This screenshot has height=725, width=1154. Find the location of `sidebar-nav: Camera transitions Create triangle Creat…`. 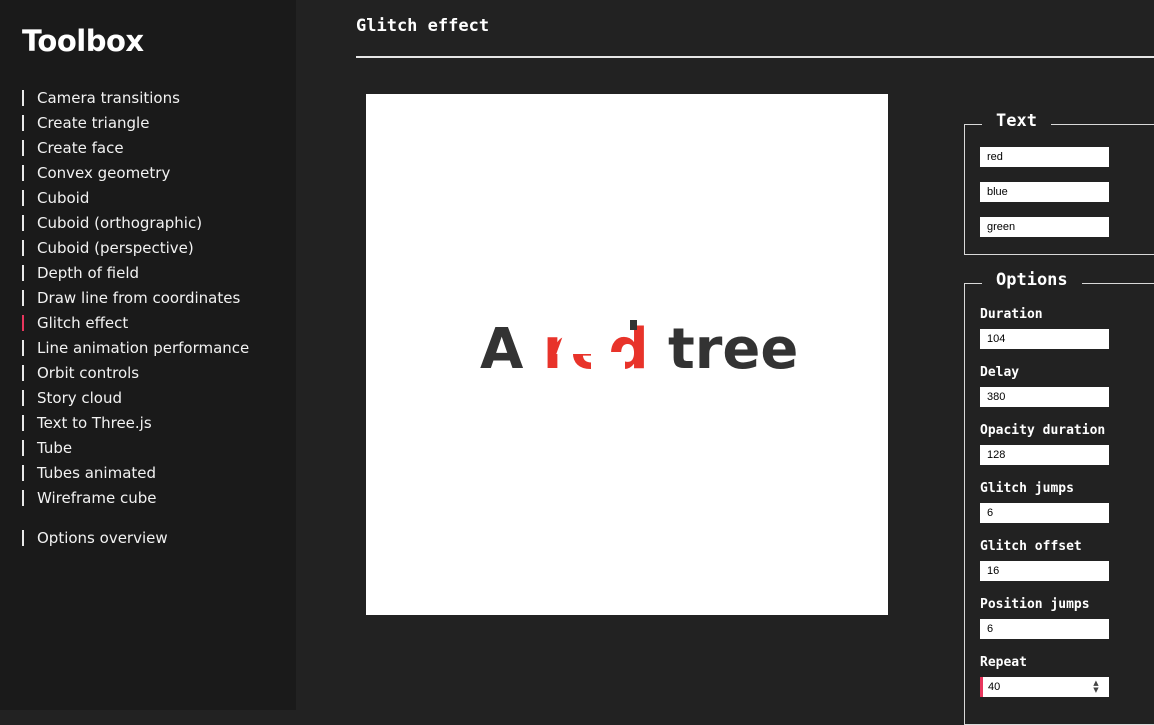

sidebar-nav: Camera transitions Create triangle Creat… is located at coordinates (135, 319).